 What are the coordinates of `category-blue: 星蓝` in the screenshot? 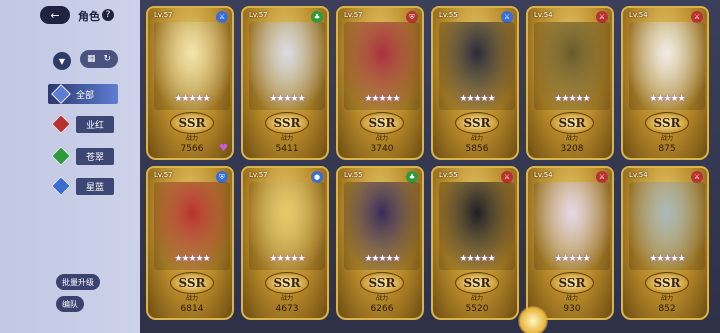 It's located at (83, 186).